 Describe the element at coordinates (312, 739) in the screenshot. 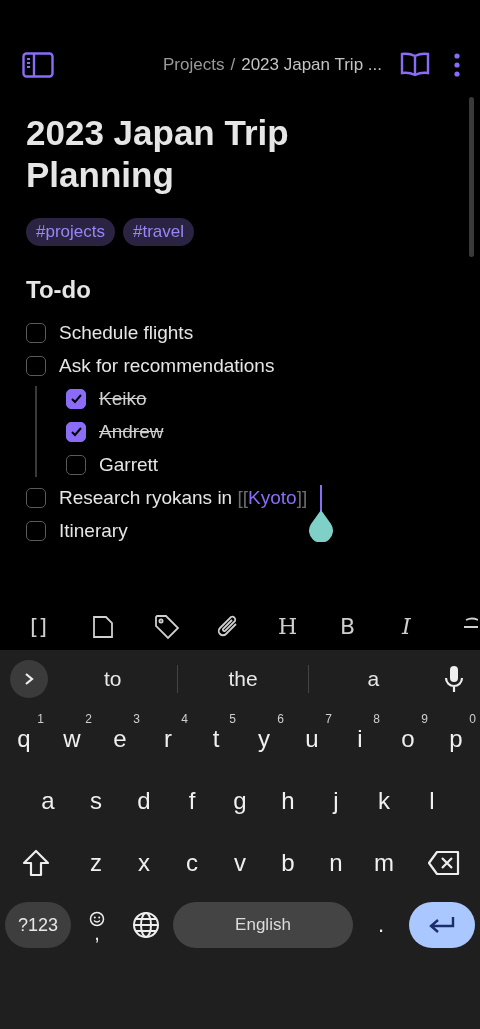

I see `key: u 7` at that location.